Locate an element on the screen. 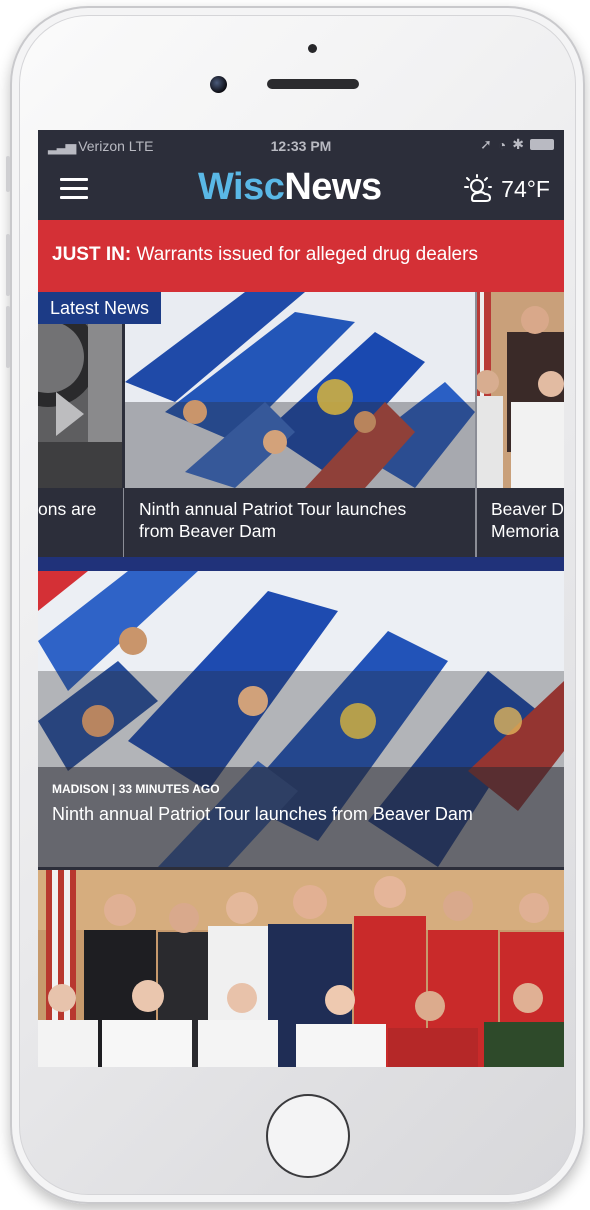 The width and height of the screenshot is (590, 1210). volume-down-button is located at coordinates (8, 337).